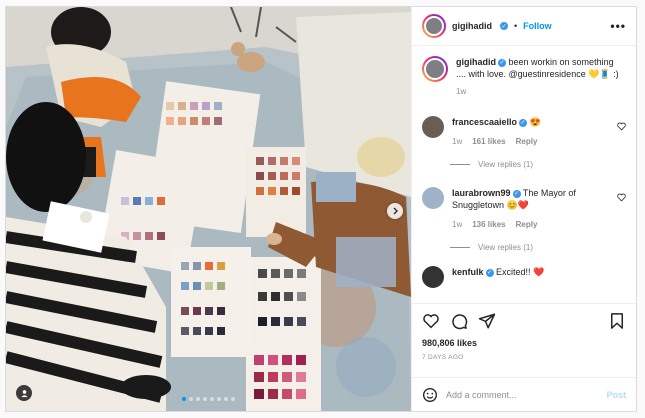 Image resolution: width=645 pixels, height=418 pixels. I want to click on post-header: gigihadid ✓ • Follow •••, so click(524, 26).